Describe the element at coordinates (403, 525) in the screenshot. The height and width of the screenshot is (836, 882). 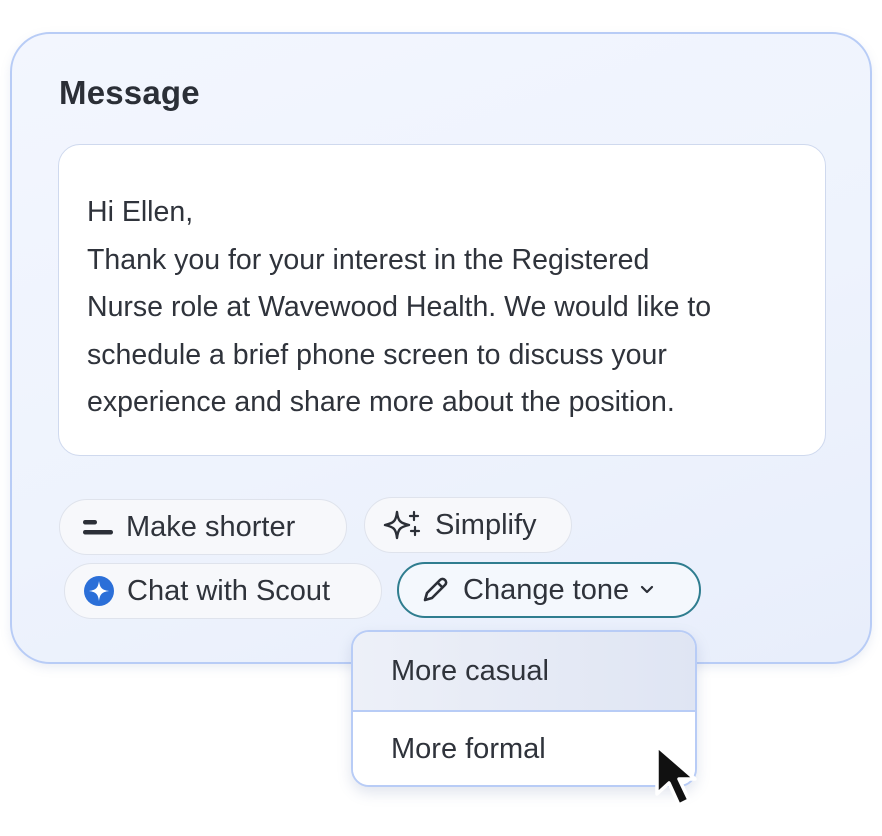
I see `sparkle-icon` at that location.